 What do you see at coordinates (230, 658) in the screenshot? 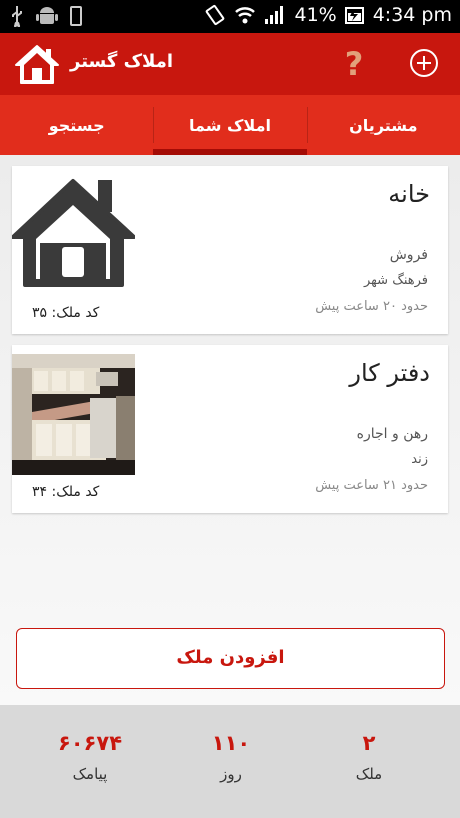
I see `add-property-button: افزودن ملک` at bounding box center [230, 658].